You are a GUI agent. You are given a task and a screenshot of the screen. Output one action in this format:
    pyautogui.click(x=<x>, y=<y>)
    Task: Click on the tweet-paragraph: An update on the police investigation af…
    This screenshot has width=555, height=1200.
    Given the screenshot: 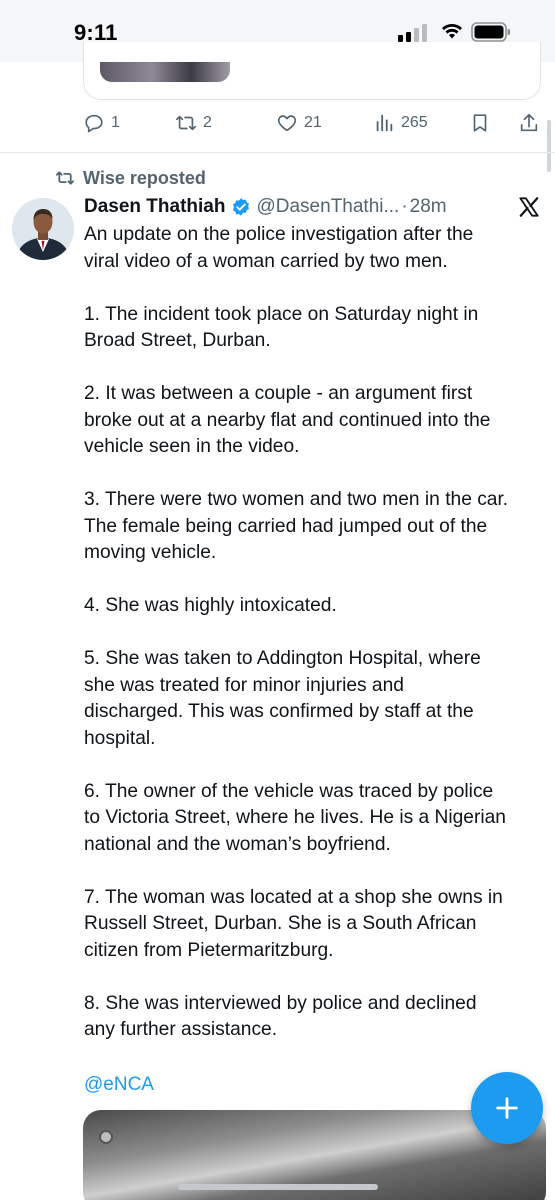 What is the action you would take?
    pyautogui.click(x=279, y=248)
    